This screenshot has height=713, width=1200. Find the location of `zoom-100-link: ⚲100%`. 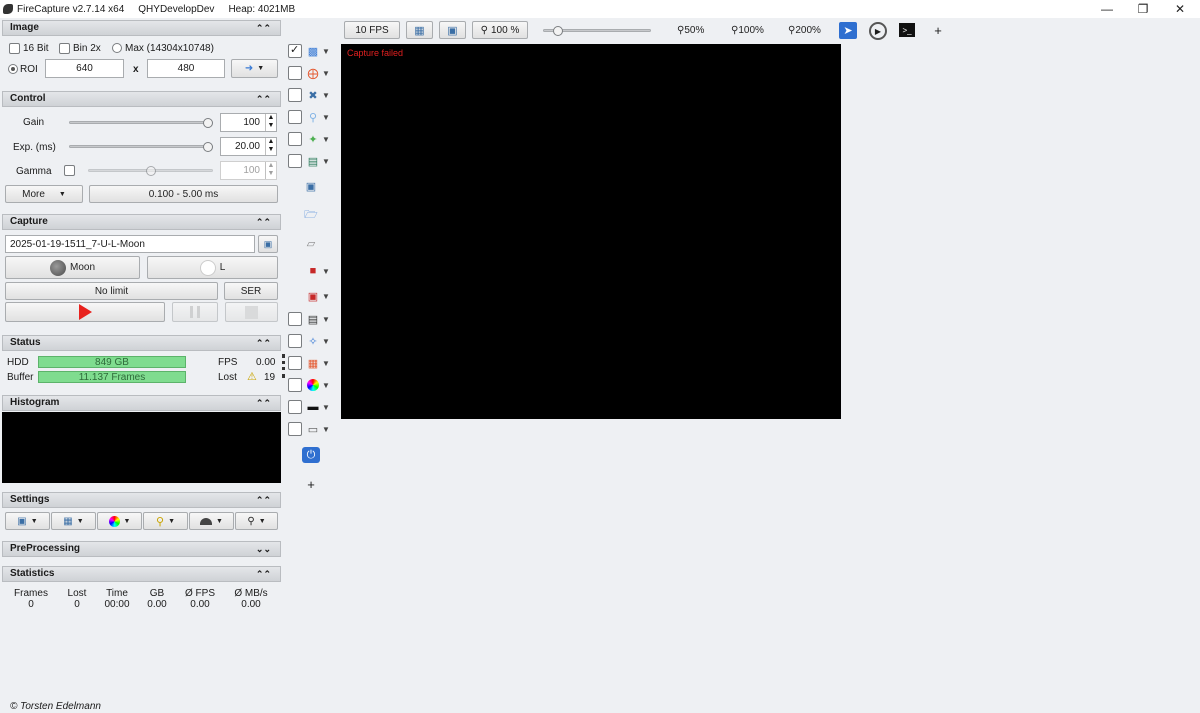

zoom-100-link: ⚲100% is located at coordinates (747, 30).